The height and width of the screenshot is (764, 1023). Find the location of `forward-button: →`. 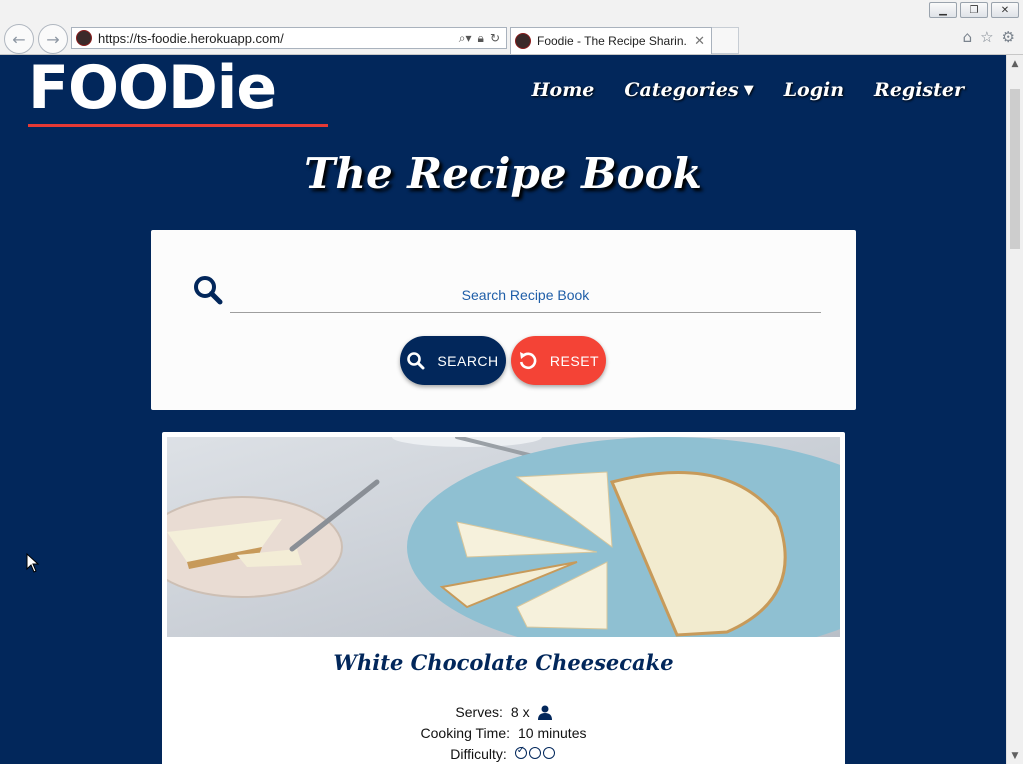

forward-button: → is located at coordinates (53, 39).